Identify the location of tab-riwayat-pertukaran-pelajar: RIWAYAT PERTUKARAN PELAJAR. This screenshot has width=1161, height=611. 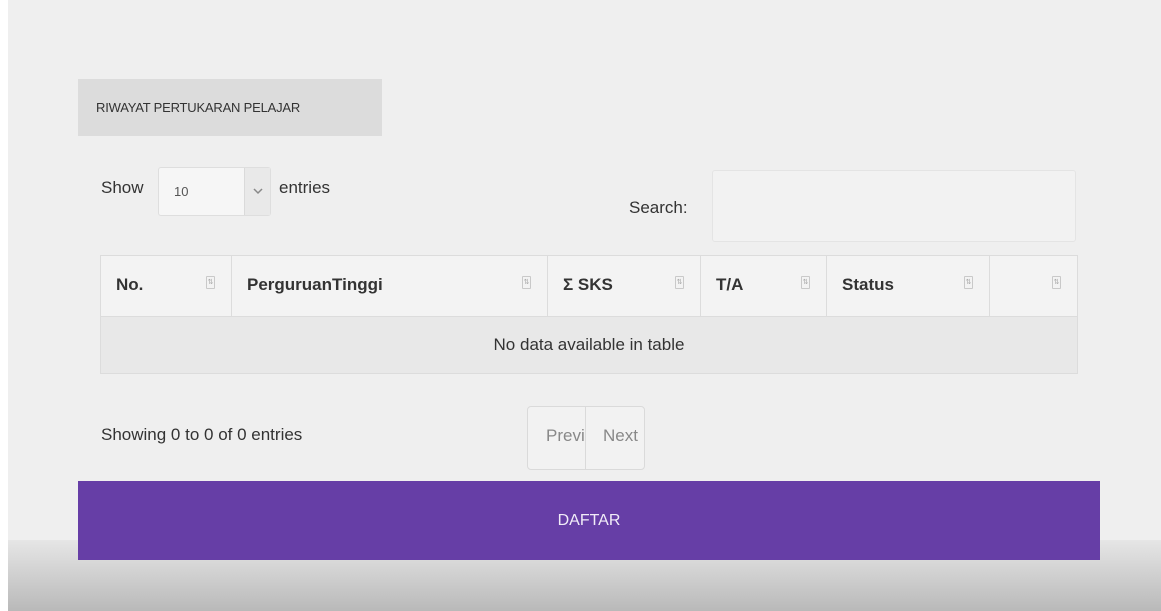
(230, 107).